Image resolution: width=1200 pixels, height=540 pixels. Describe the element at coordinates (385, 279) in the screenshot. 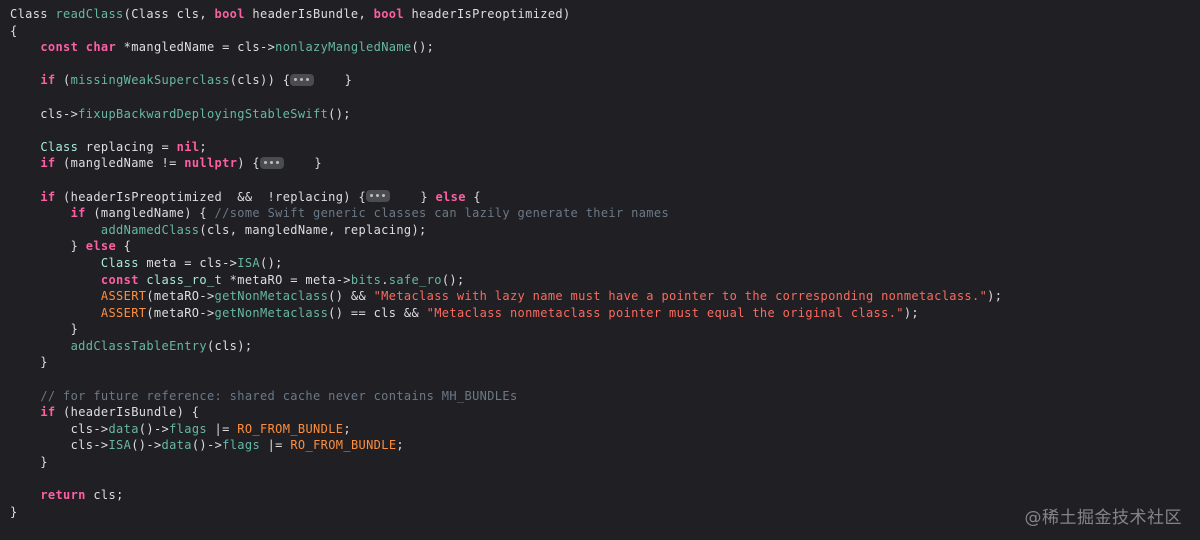

I see `code-token: .` at that location.